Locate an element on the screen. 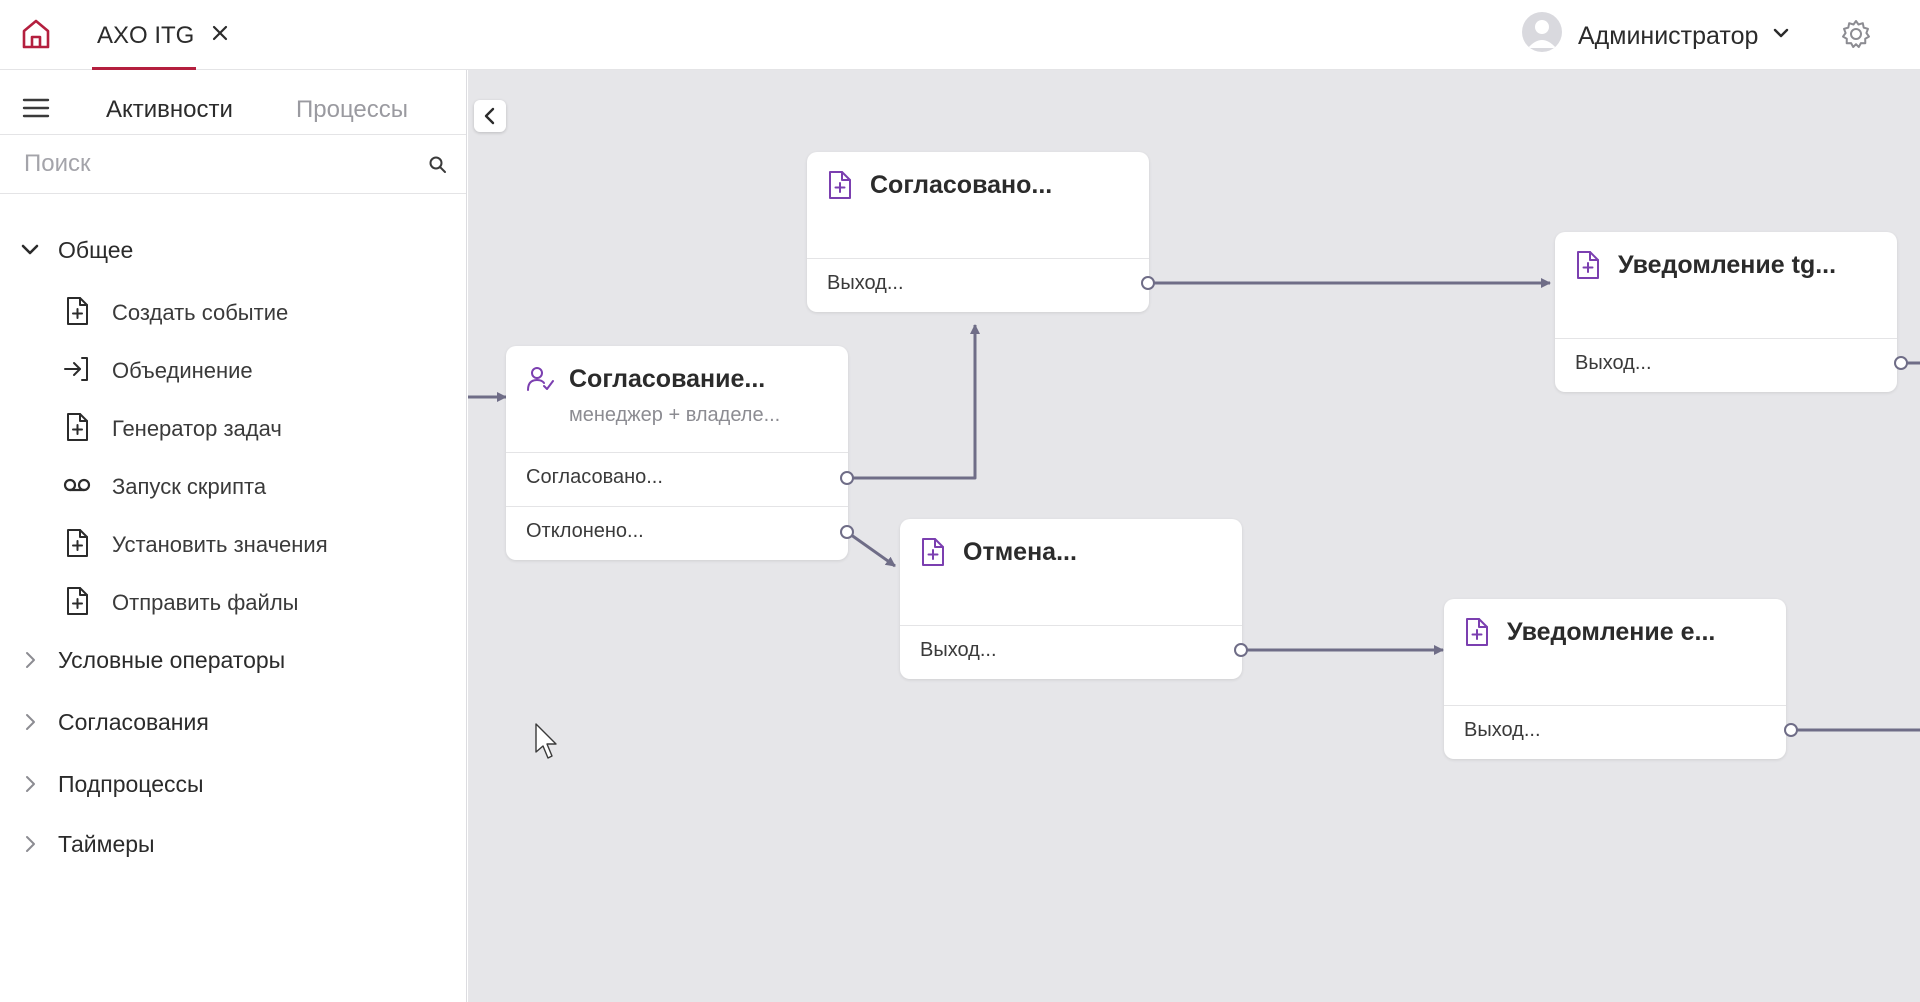 The height and width of the screenshot is (1002, 1920). activity-create-event: Создать событие is located at coordinates (233, 311).